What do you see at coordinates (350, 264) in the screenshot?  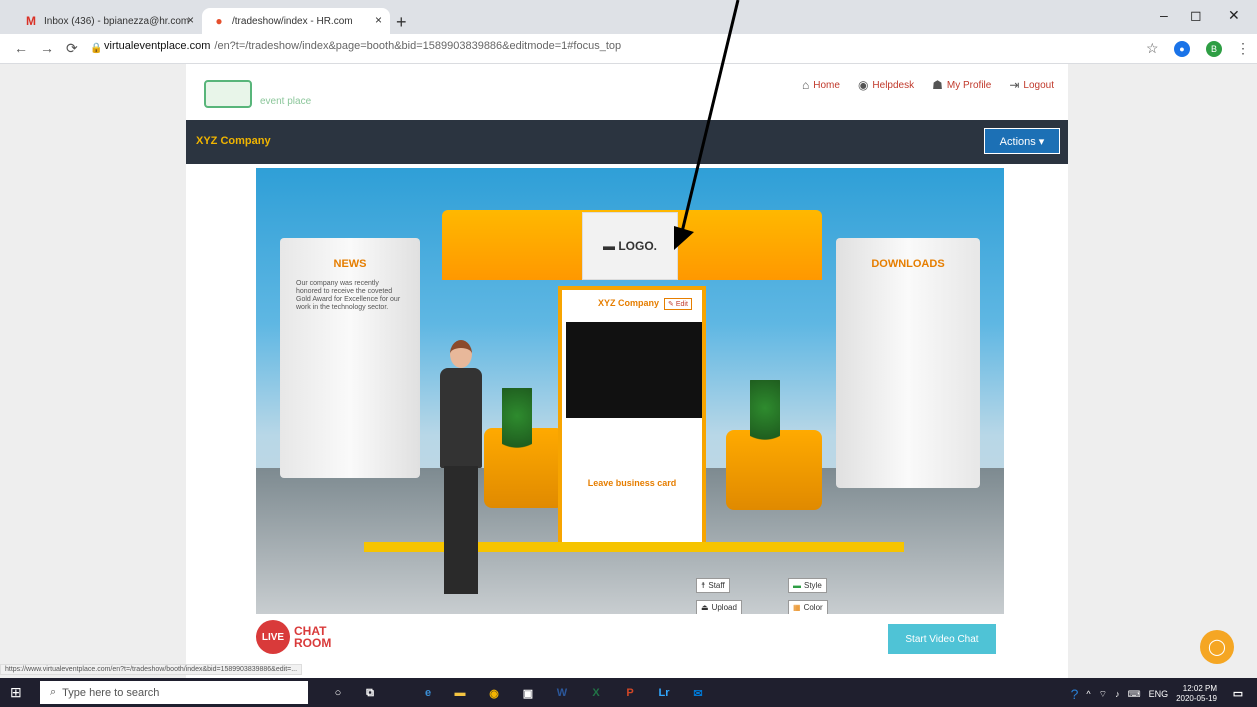 I see `news-title: NEWS` at bounding box center [350, 264].